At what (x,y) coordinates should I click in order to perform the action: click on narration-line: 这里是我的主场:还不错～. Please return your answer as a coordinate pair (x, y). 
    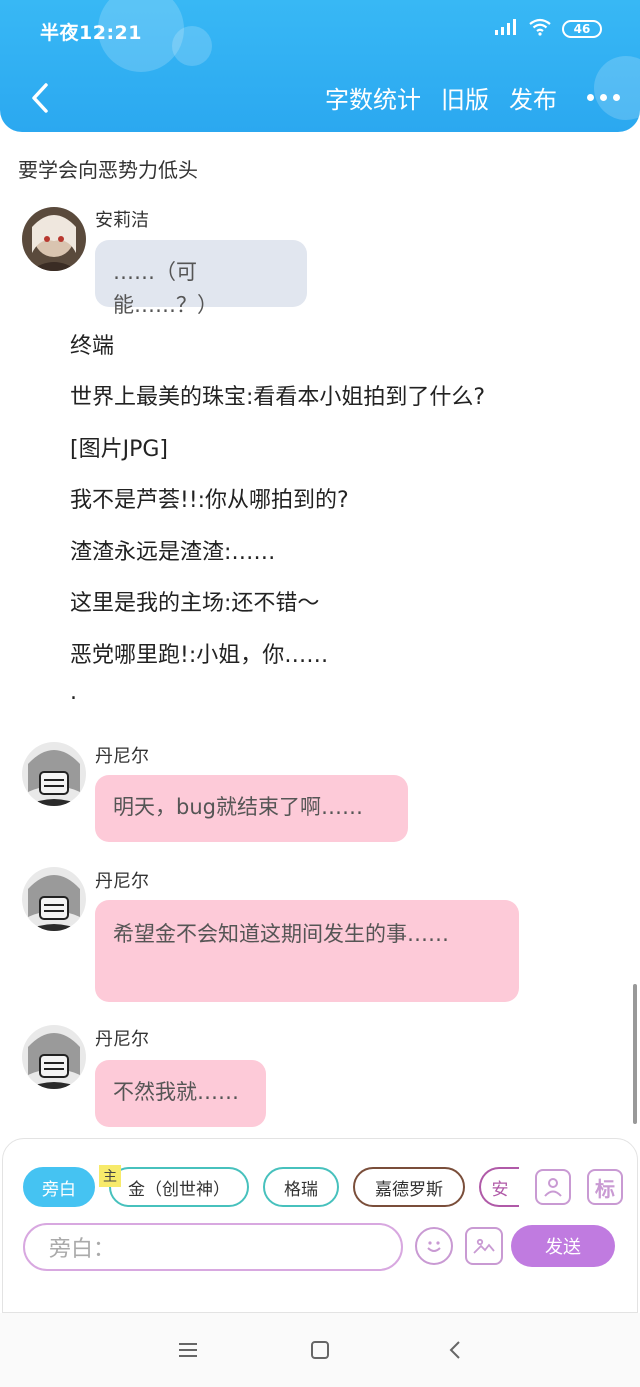
    Looking at the image, I should click on (195, 603).